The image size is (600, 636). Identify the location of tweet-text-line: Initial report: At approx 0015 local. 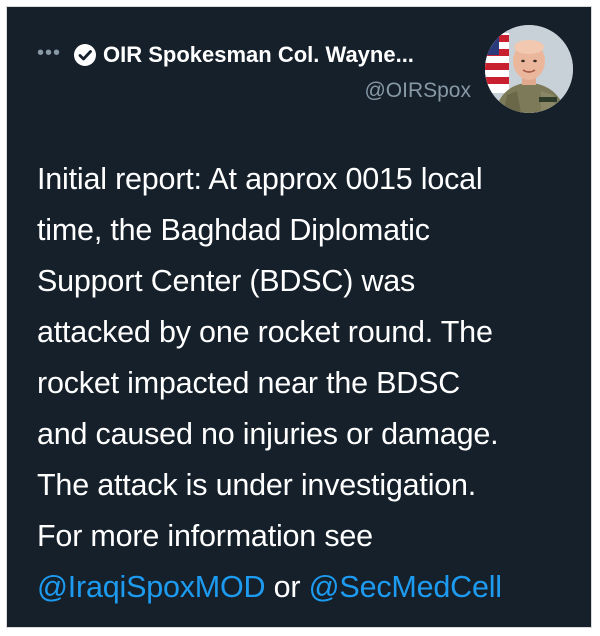
(260, 179).